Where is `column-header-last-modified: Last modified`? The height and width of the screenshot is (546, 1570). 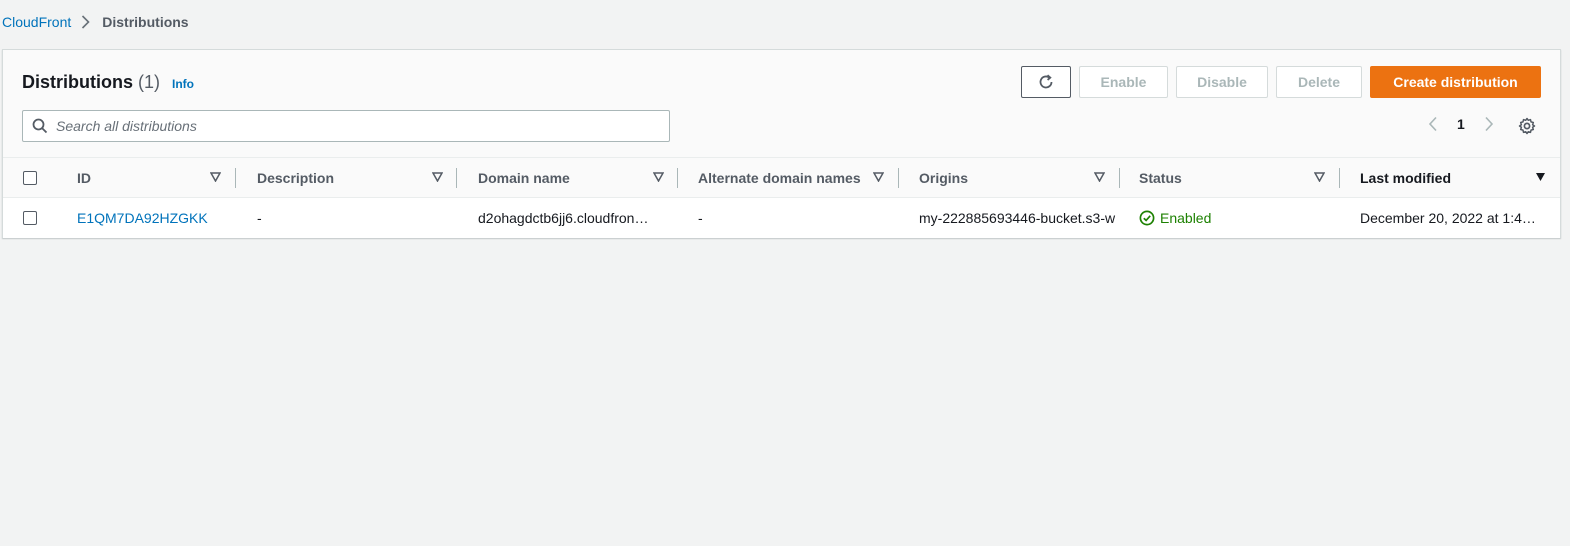 column-header-last-modified: Last modified is located at coordinates (1457, 178).